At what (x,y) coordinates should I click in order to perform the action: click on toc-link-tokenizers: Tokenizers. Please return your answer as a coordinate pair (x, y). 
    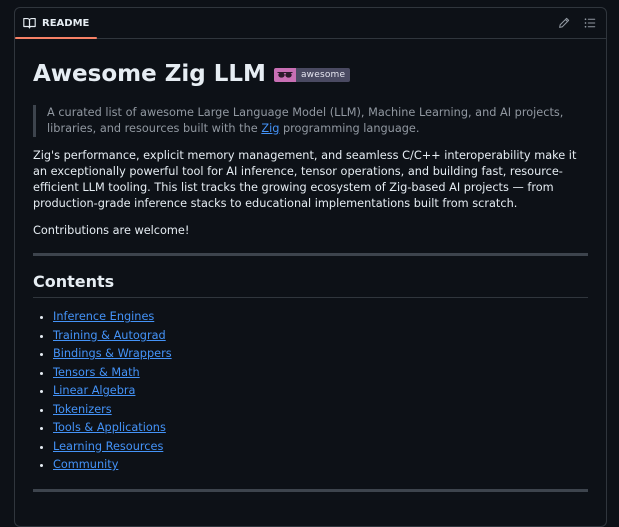
    Looking at the image, I should click on (82, 409).